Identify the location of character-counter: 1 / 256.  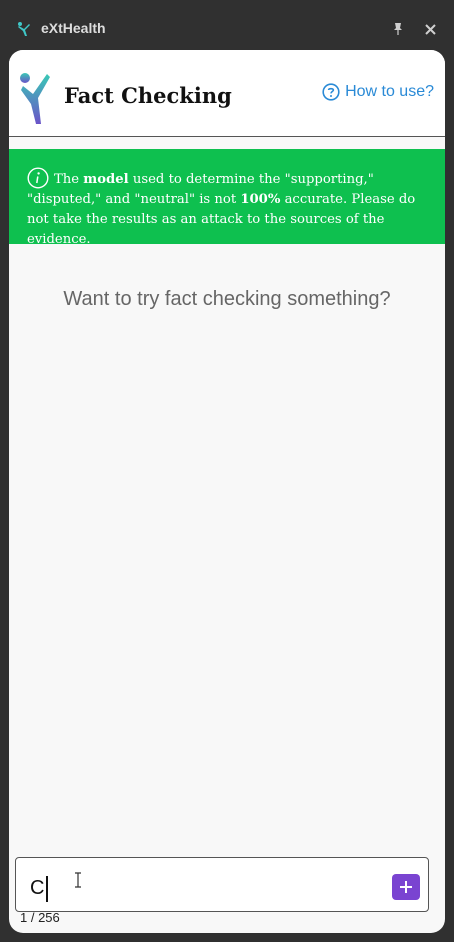
(40, 917).